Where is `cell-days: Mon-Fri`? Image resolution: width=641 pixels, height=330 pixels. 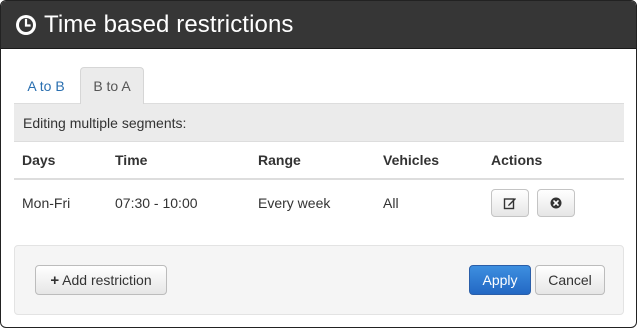 cell-days: Mon-Fri is located at coordinates (46, 202).